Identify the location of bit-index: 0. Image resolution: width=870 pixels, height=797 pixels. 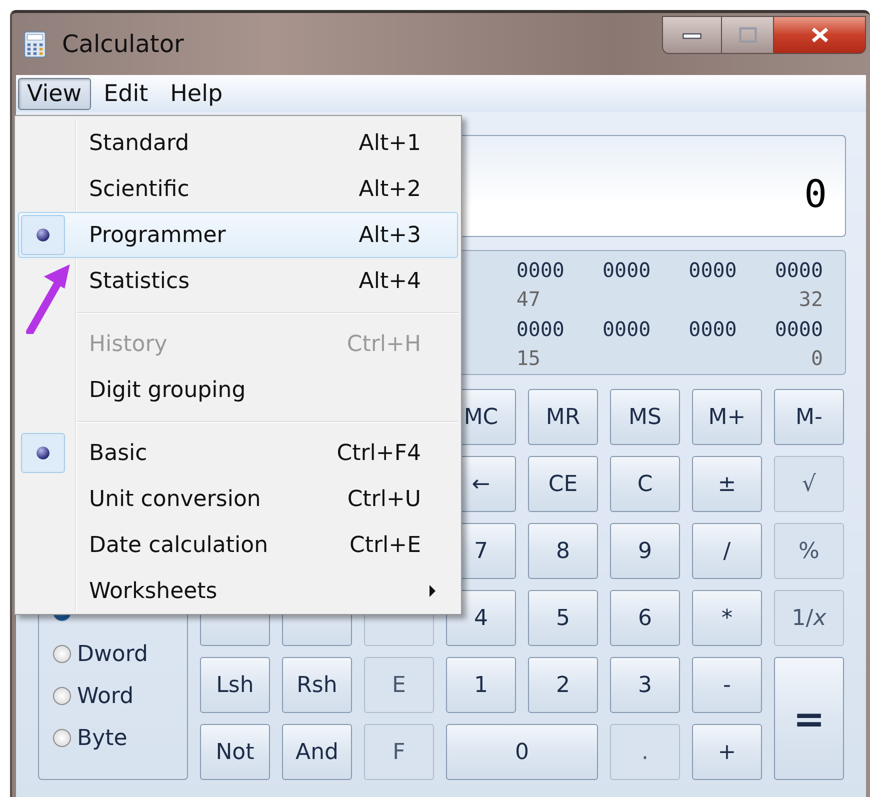
(816, 358).